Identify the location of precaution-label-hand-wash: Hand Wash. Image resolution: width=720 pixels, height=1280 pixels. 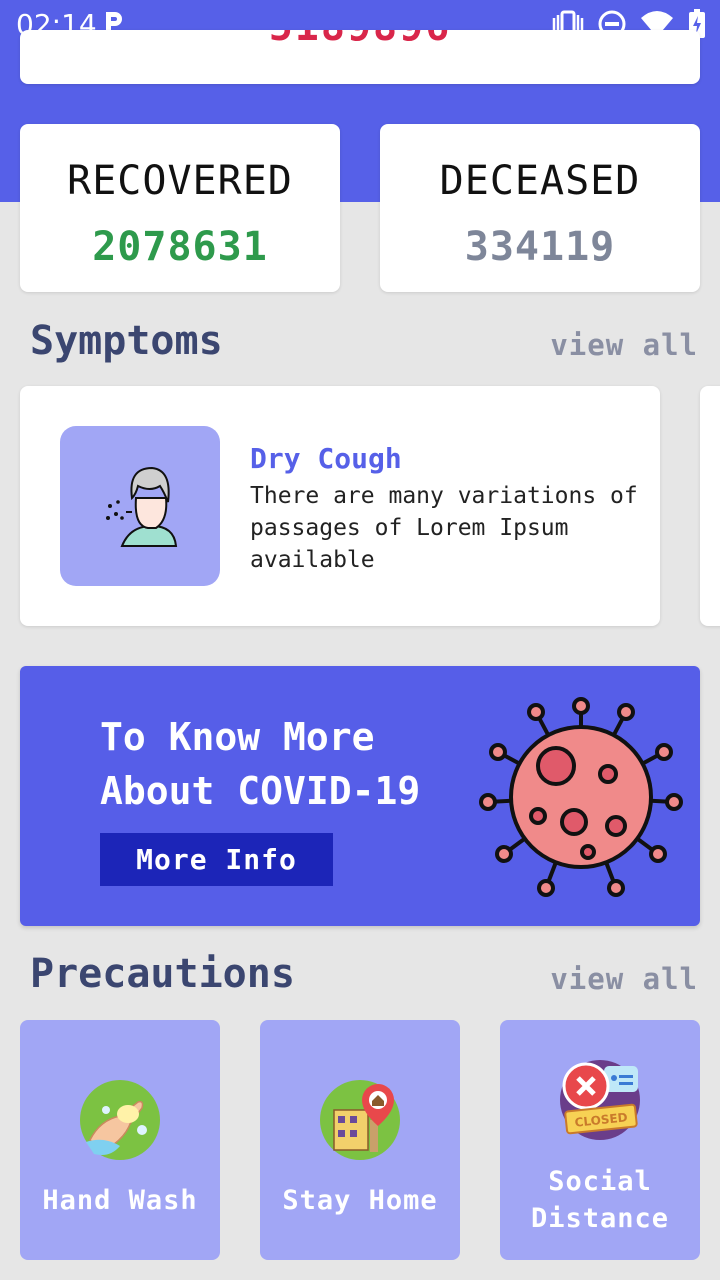
(120, 1200).